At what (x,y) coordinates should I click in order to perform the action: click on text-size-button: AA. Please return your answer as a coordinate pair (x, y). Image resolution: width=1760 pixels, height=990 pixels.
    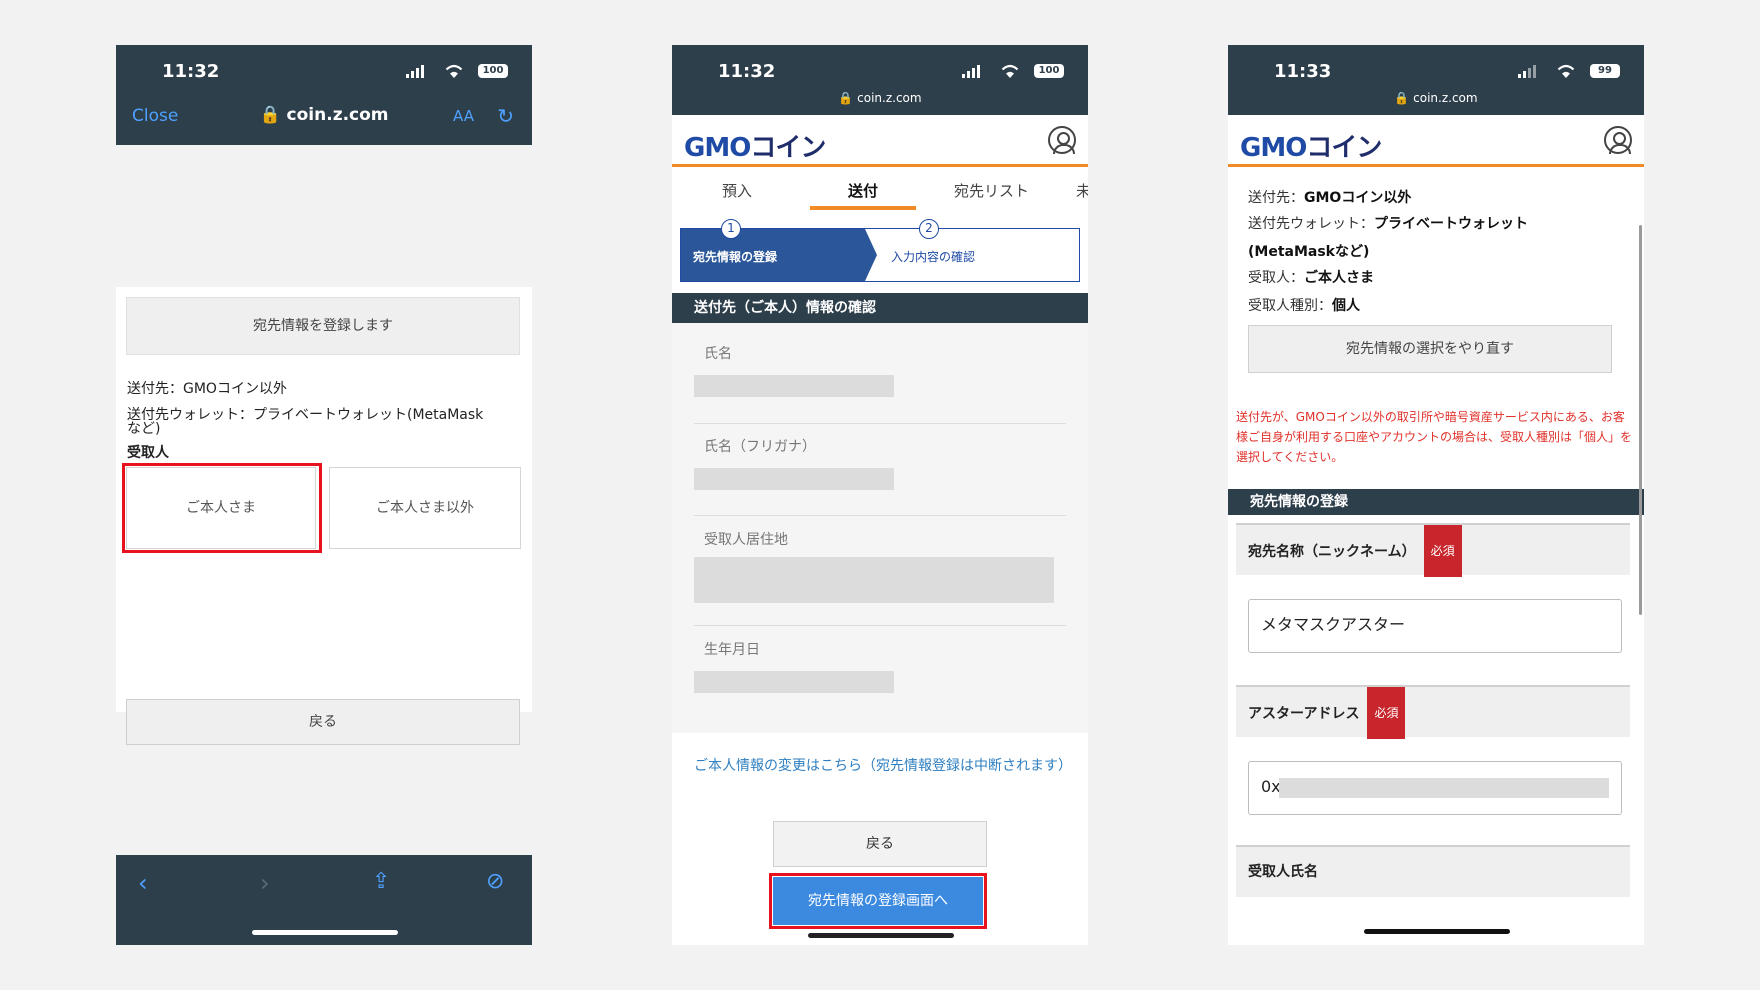
    Looking at the image, I should click on (463, 116).